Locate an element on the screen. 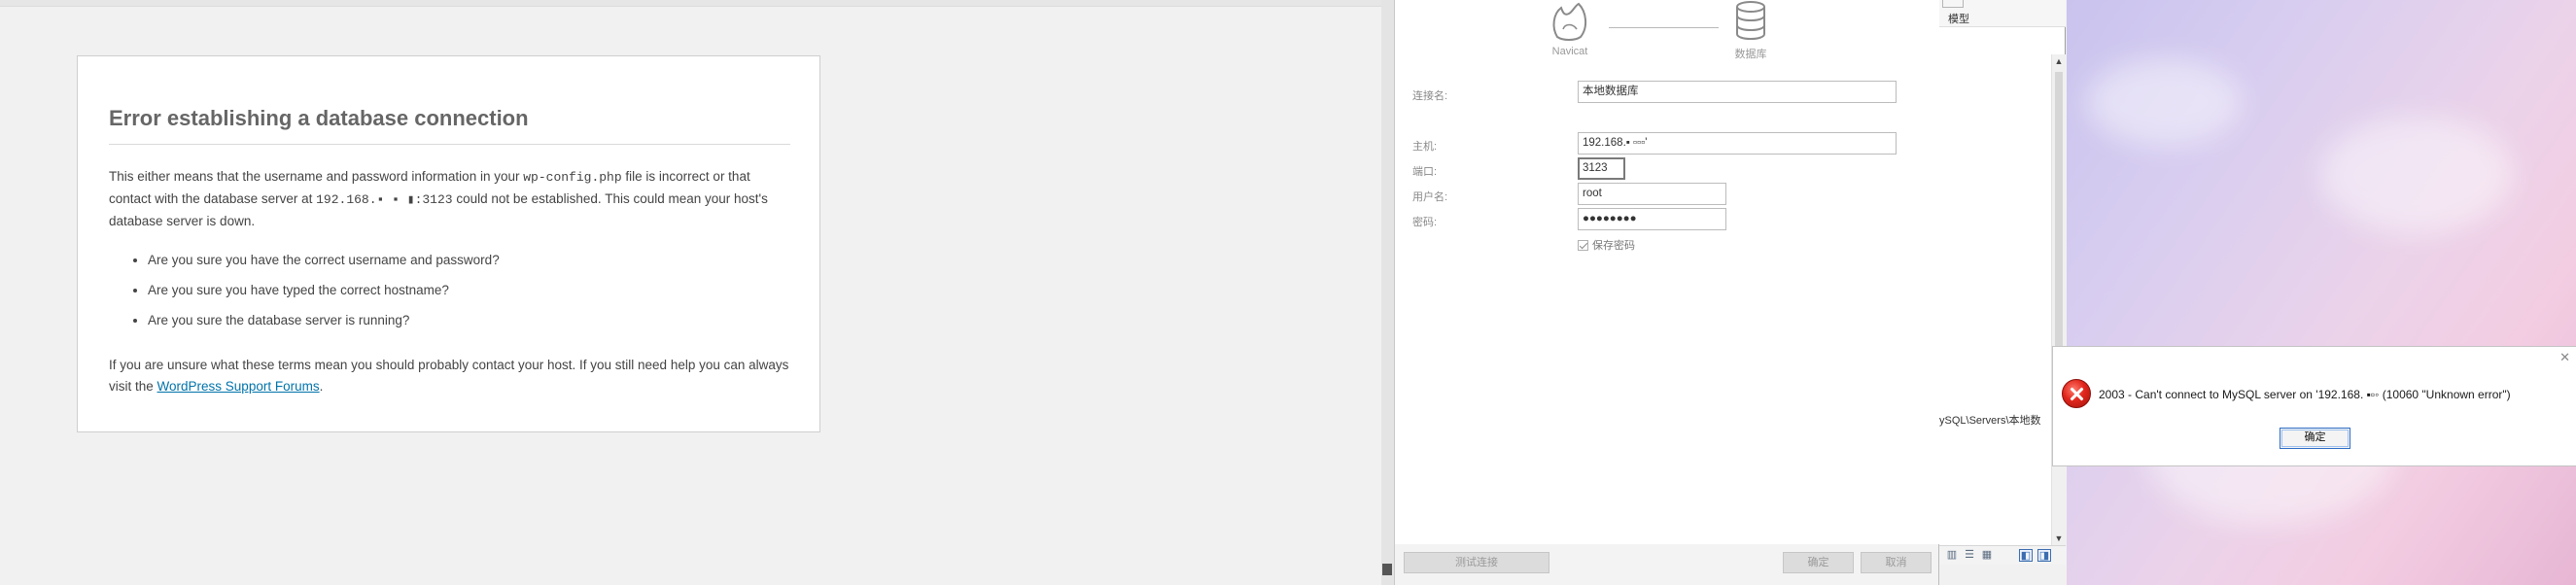 The image size is (2576, 585). page-title: Error establishing a database connection is located at coordinates (449, 125).